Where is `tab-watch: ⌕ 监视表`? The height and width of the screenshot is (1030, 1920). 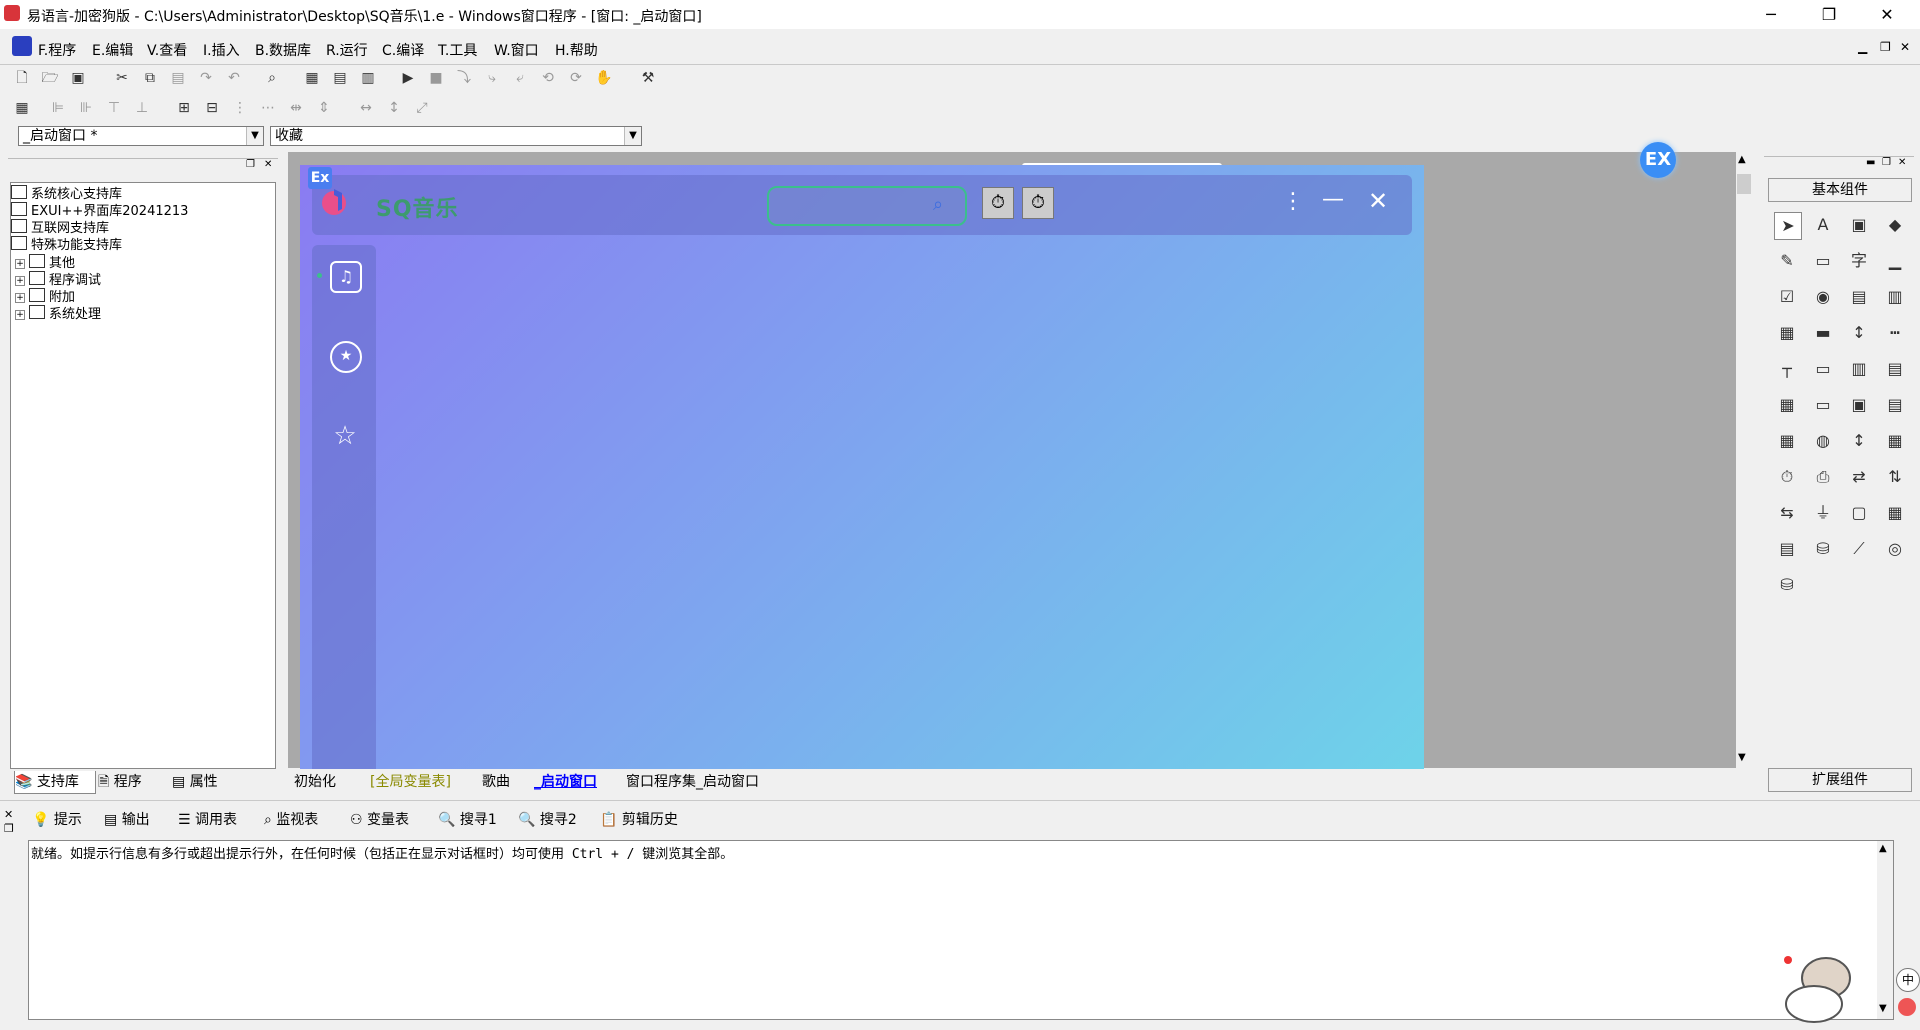
tab-watch: ⌕ 监视表 is located at coordinates (291, 819).